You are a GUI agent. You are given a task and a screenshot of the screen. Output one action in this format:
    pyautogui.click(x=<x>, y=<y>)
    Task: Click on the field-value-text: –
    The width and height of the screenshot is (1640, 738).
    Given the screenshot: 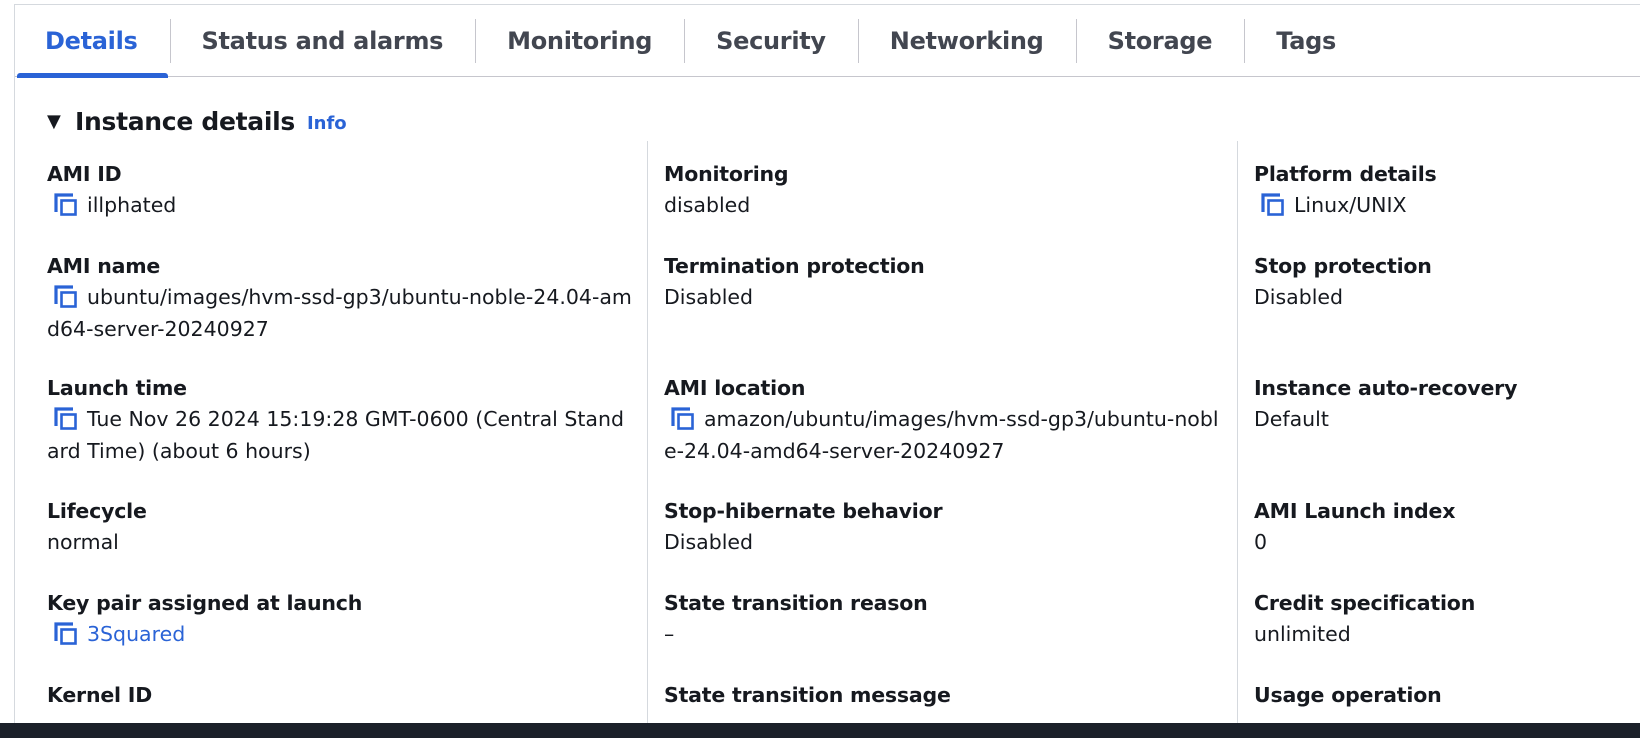 What is the action you would take?
    pyautogui.click(x=669, y=634)
    